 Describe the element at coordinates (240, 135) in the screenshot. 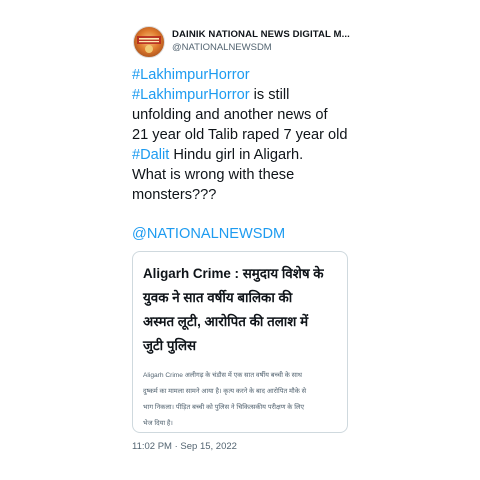

I see `tweet-text-line: 21 year old Talib raped 7 year old` at that location.